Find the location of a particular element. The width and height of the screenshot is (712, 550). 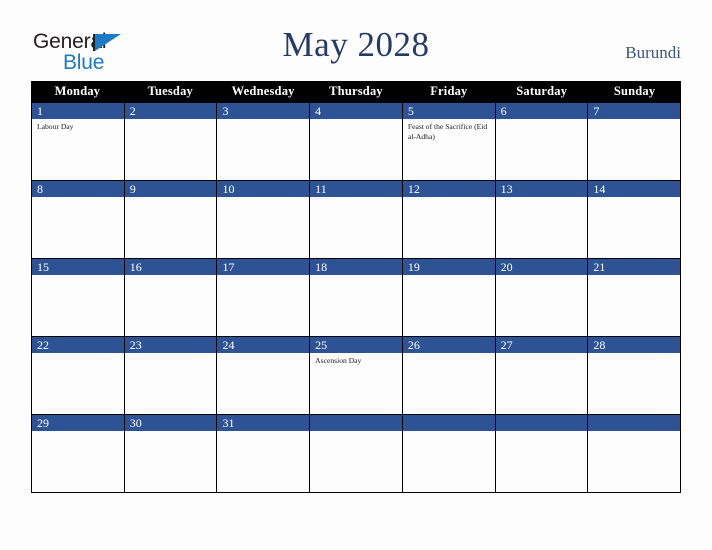

calendar-day-cell-13: 13 is located at coordinates (542, 219).